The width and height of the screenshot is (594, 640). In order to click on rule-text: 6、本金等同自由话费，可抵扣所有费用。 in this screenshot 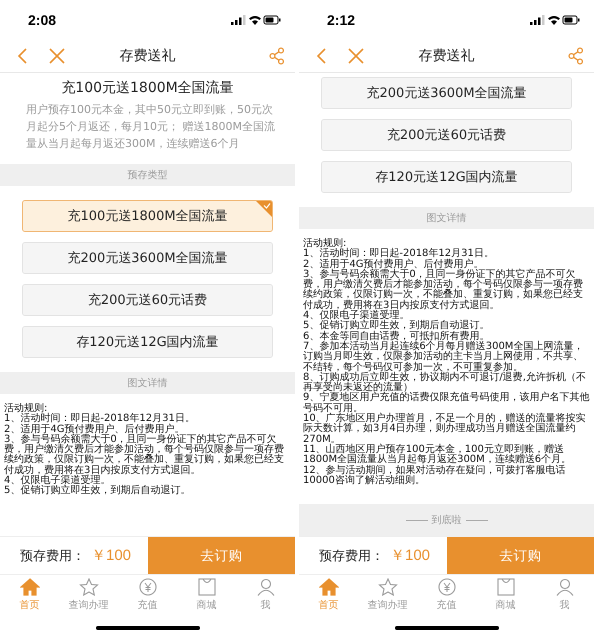, I will do `click(396, 337)`.